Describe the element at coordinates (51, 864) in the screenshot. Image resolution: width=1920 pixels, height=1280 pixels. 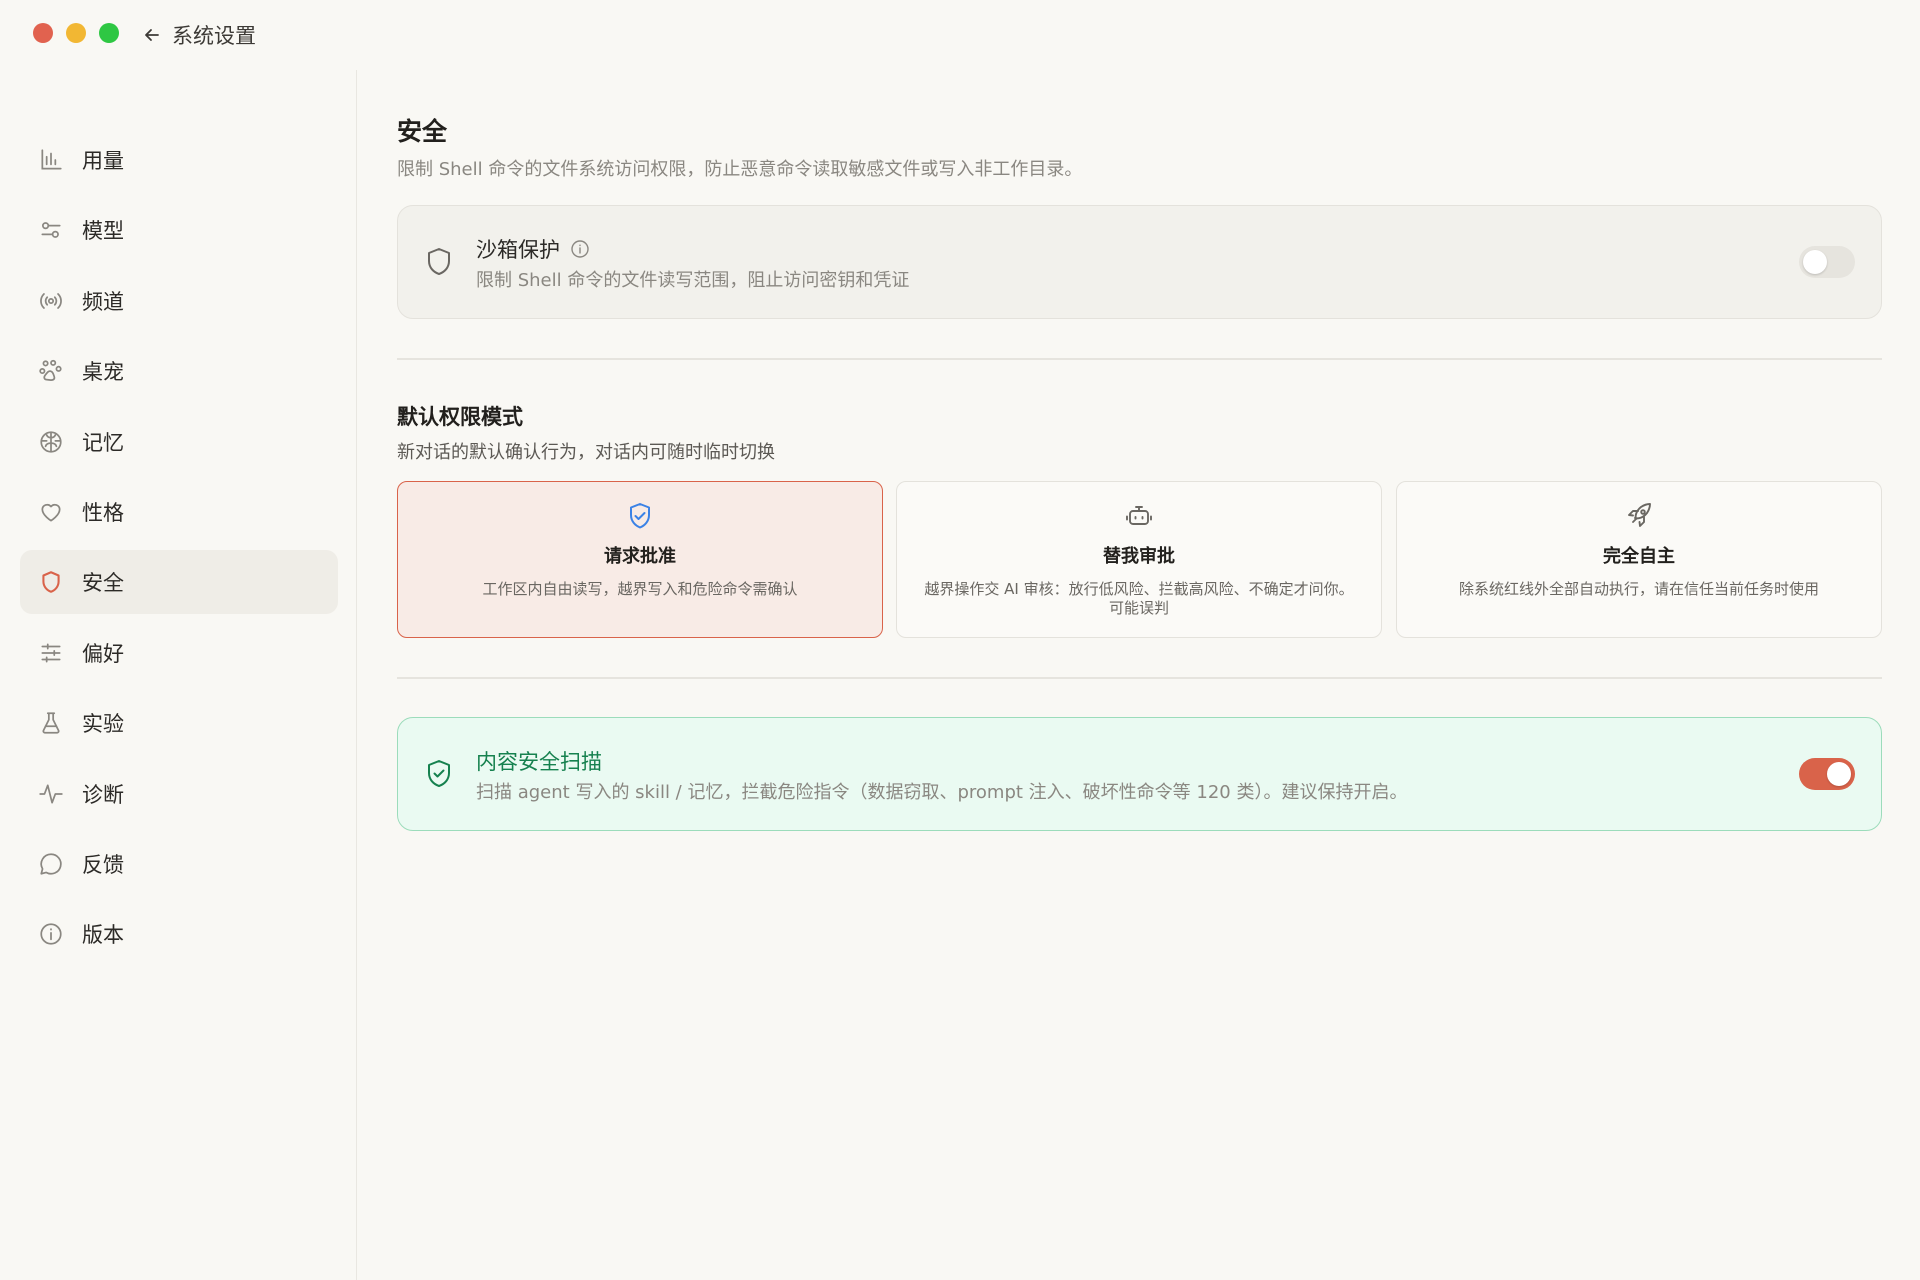
I see `chat-bubble-icon` at that location.